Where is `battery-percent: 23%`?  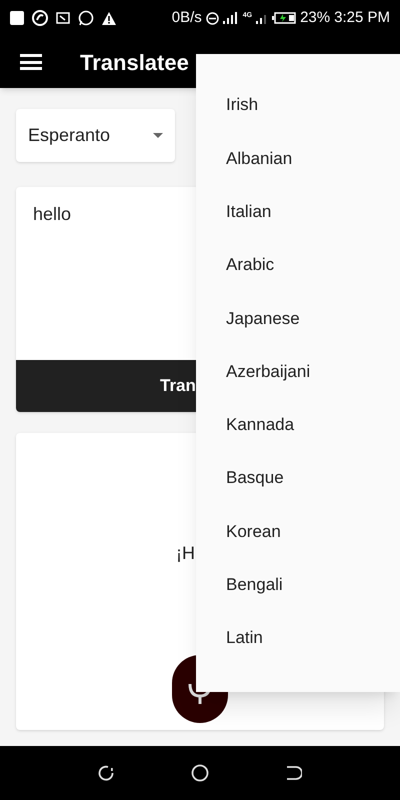
battery-percent: 23% is located at coordinates (315, 18).